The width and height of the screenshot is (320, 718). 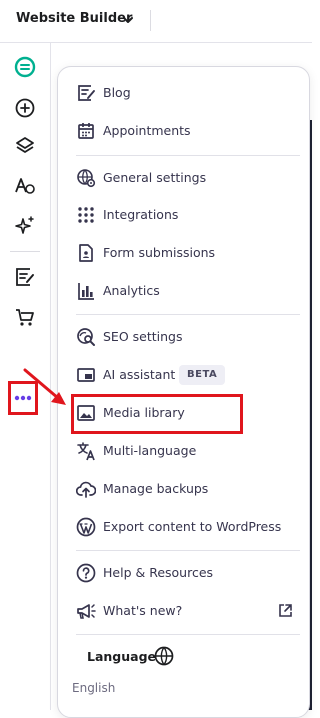 What do you see at coordinates (158, 572) in the screenshot?
I see `menu-item-label: Help & Resources` at bounding box center [158, 572].